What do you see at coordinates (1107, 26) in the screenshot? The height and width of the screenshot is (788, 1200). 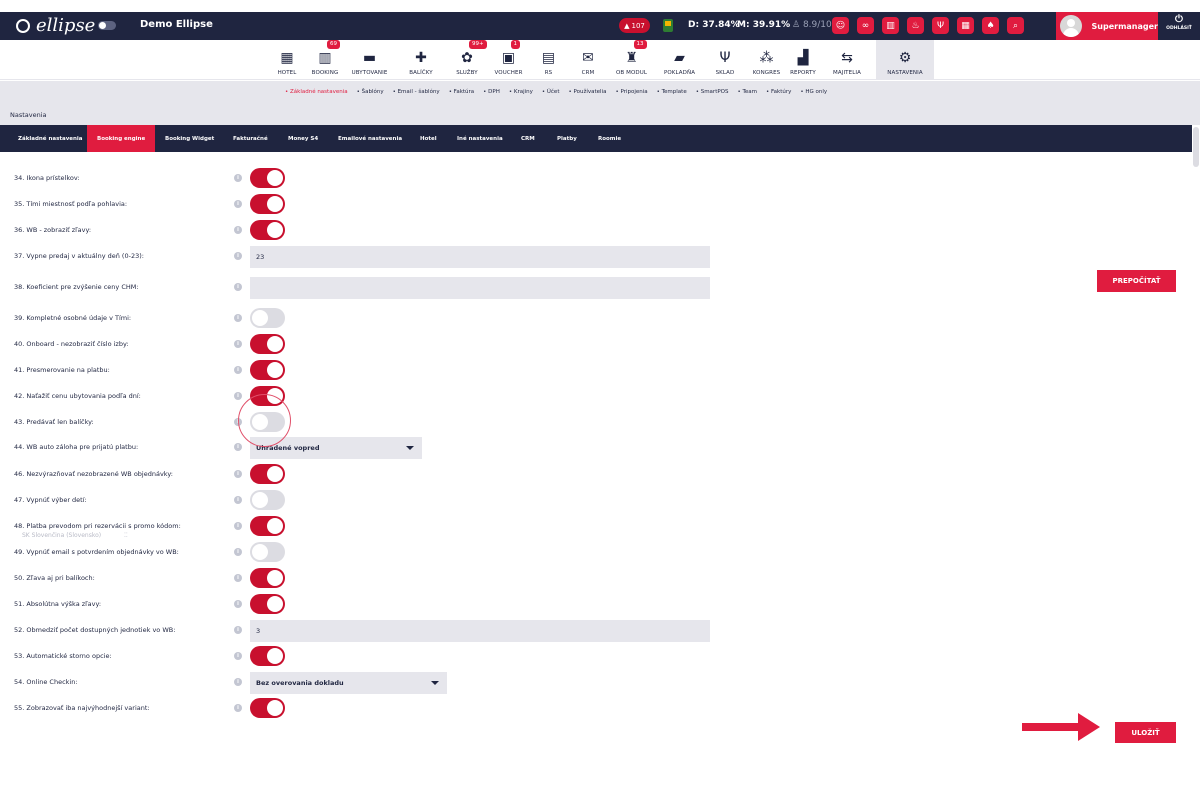 I see `user-menu: Supermanager` at bounding box center [1107, 26].